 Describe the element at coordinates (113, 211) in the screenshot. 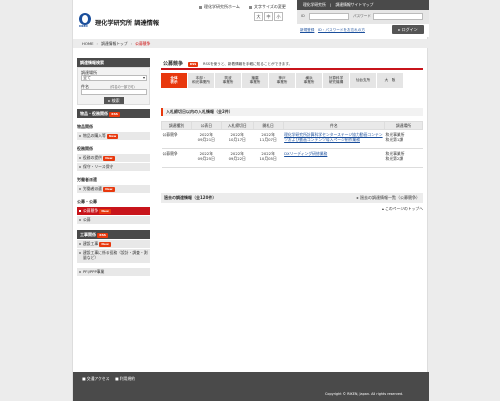

I see `sidebar-item-public-competition: 公募競争 New` at that location.